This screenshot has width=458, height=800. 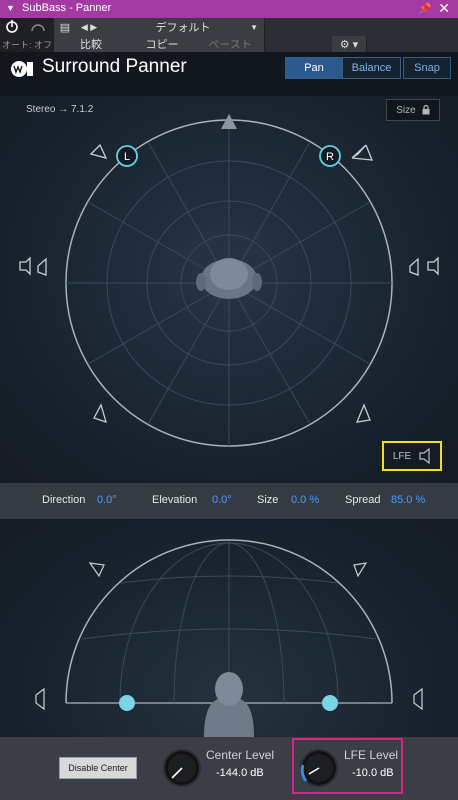 I want to click on file-icon: ▤, so click(x=65, y=27).